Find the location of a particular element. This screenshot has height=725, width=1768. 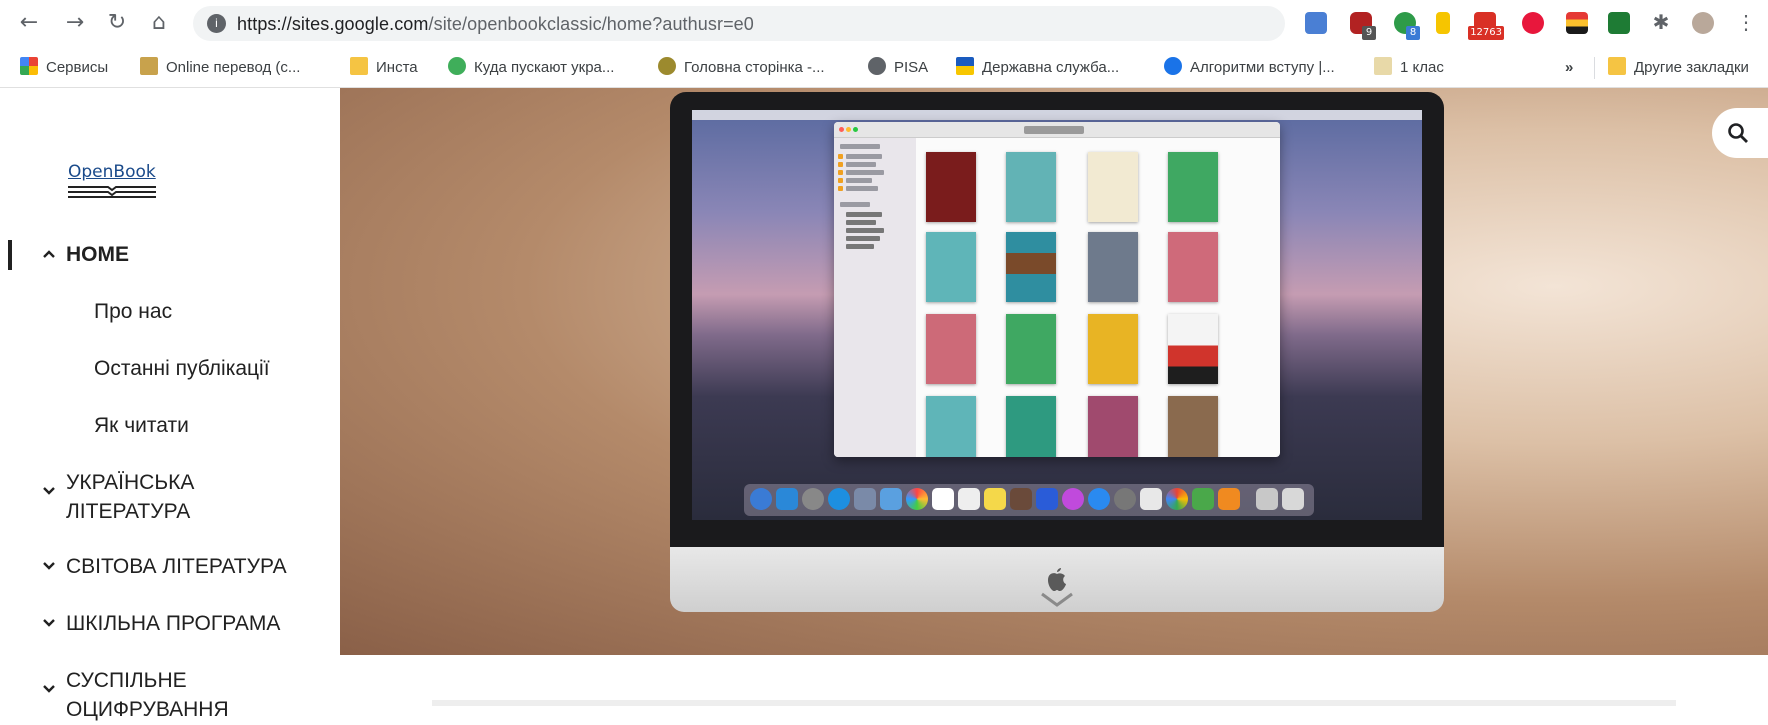

download-extension-icon is located at coordinates (1533, 23).